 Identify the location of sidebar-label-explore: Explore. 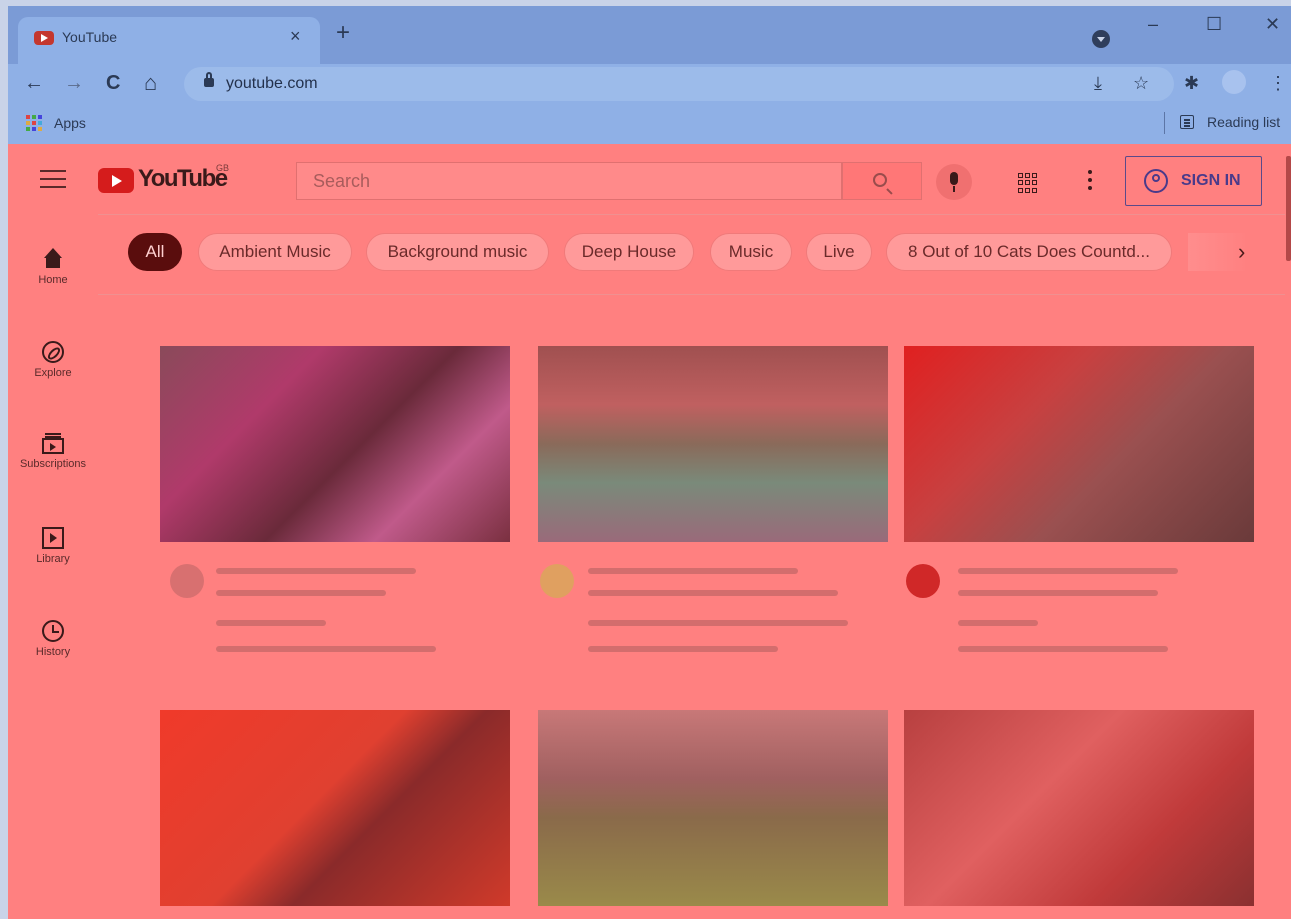
(53, 373).